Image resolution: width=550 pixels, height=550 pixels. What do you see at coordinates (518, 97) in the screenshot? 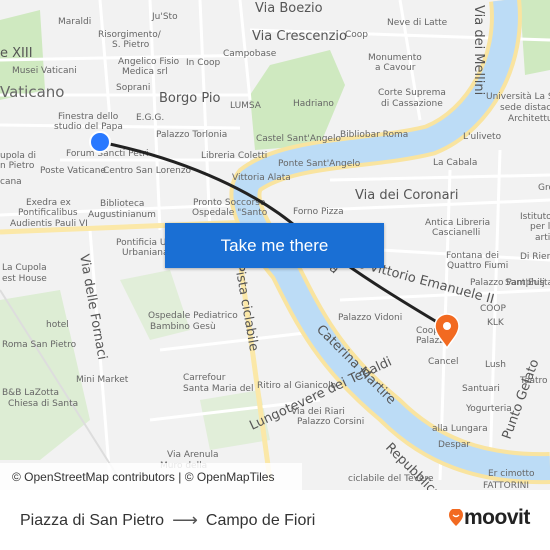
I see `map-label: Università La Sa` at bounding box center [518, 97].